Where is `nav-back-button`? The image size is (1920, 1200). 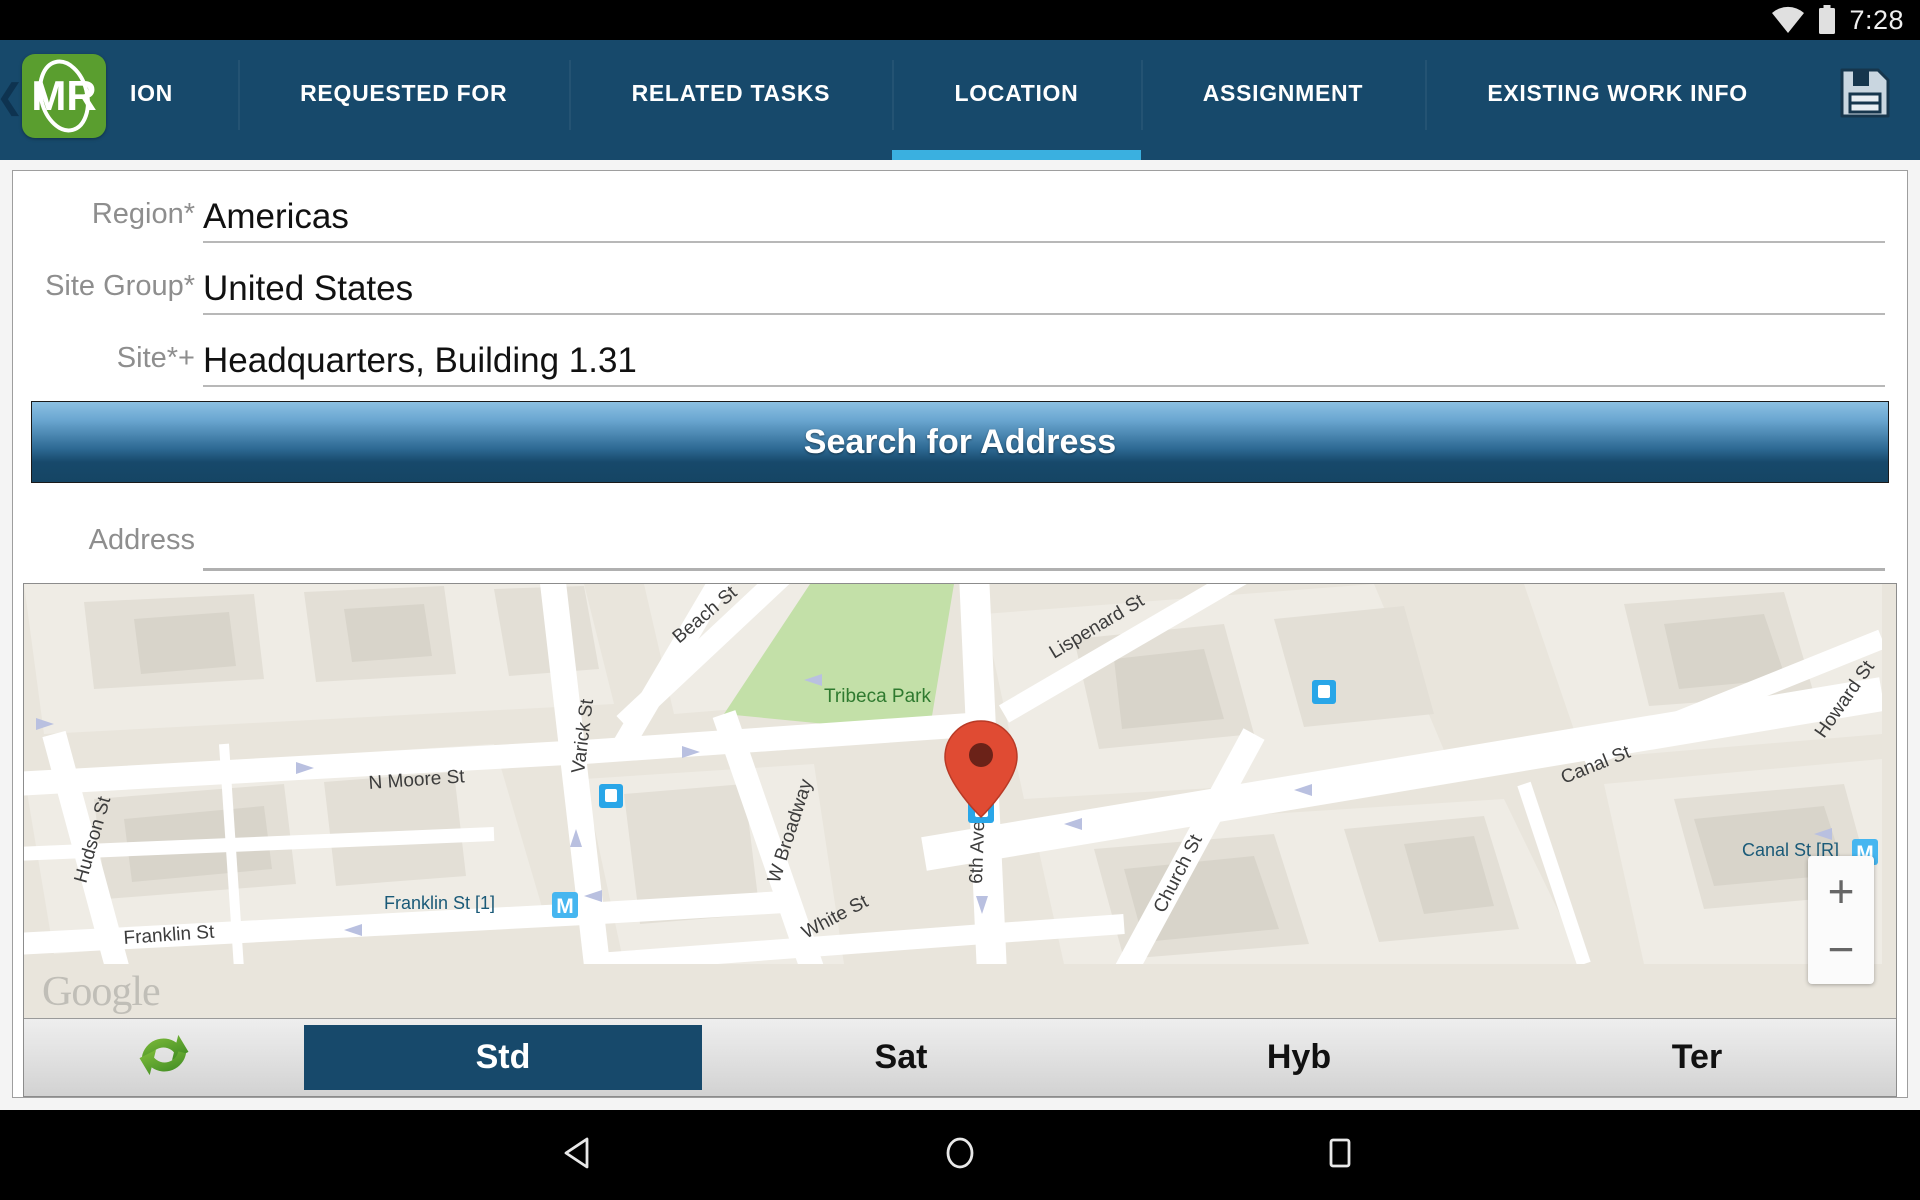 nav-back-button is located at coordinates (580, 1155).